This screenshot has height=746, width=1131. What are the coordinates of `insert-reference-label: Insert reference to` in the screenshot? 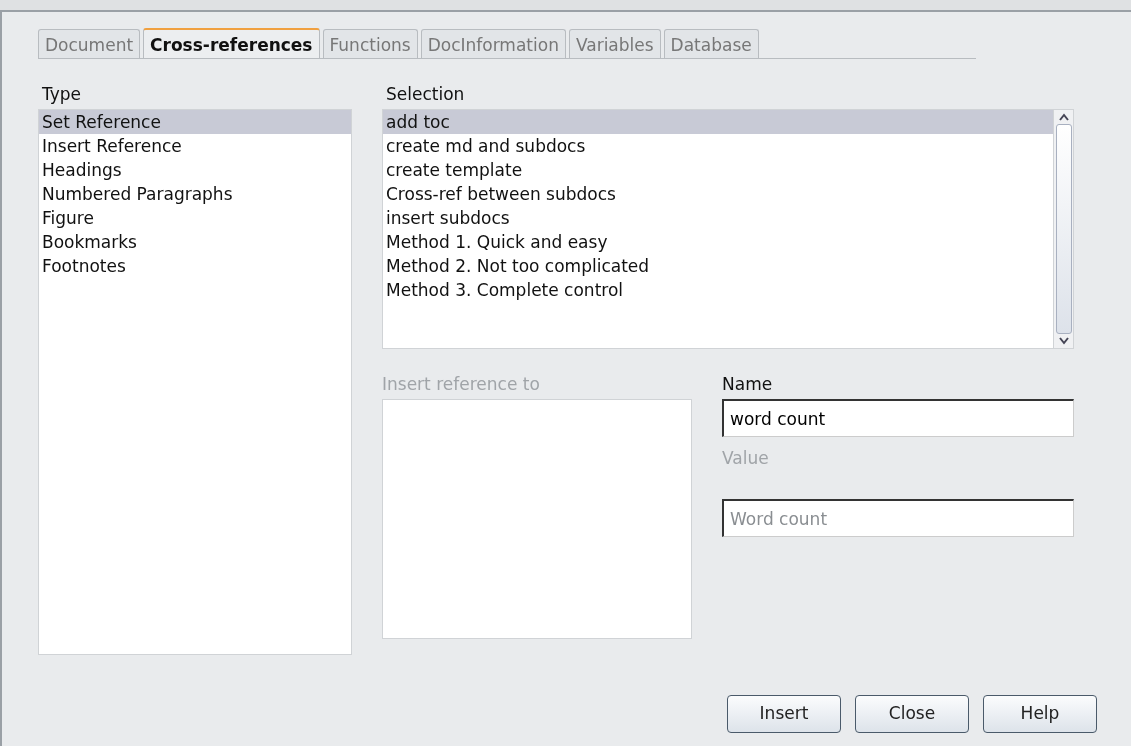 It's located at (461, 384).